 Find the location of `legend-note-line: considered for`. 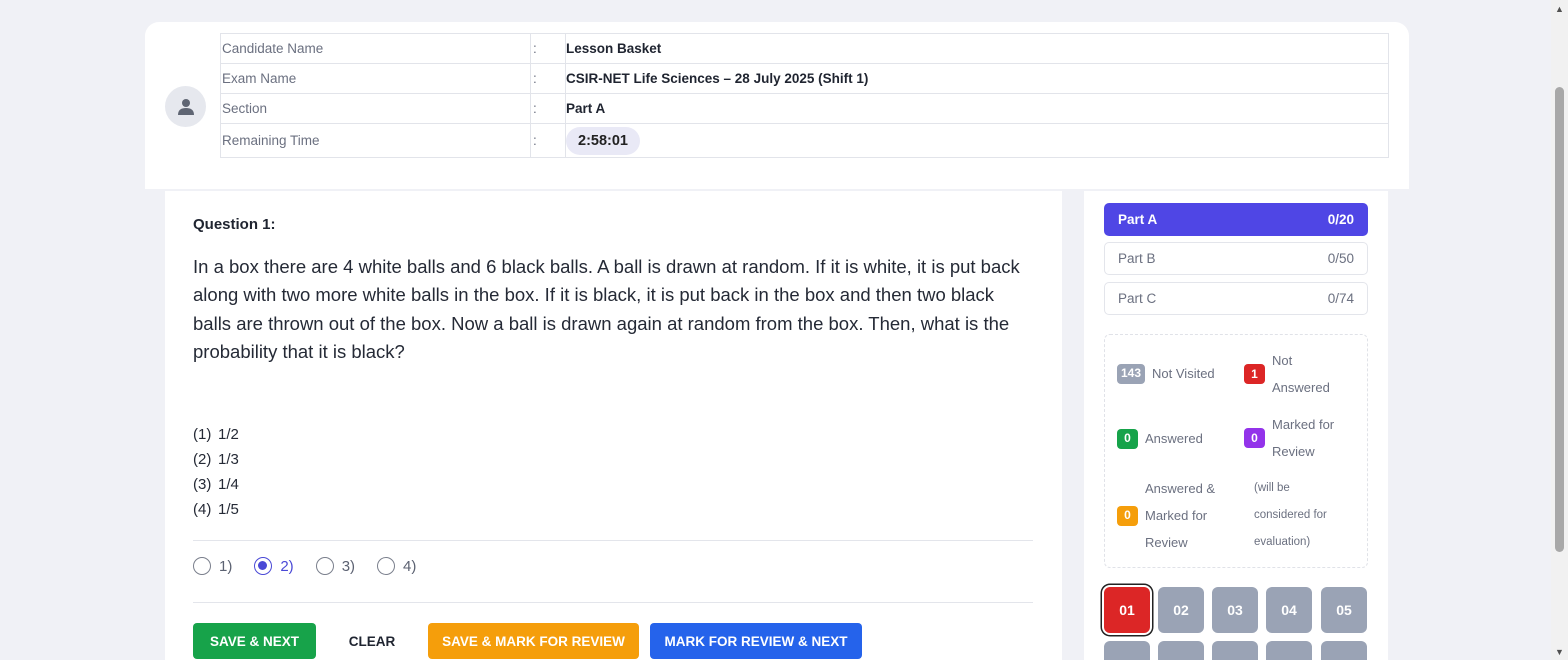

legend-note-line: considered for is located at coordinates (1290, 515).